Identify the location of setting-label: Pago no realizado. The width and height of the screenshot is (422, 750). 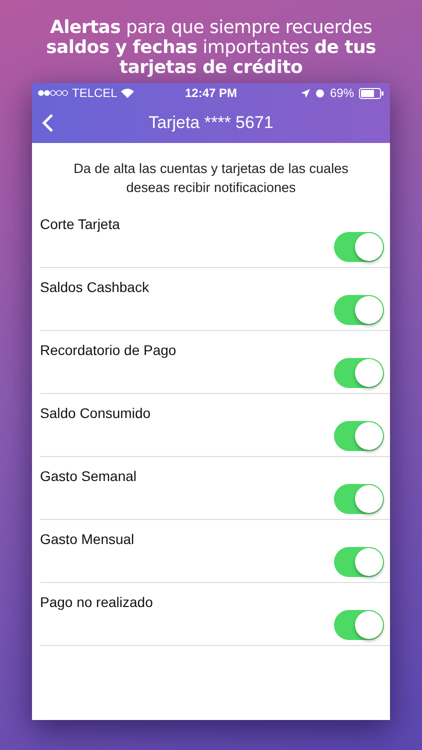
(96, 602).